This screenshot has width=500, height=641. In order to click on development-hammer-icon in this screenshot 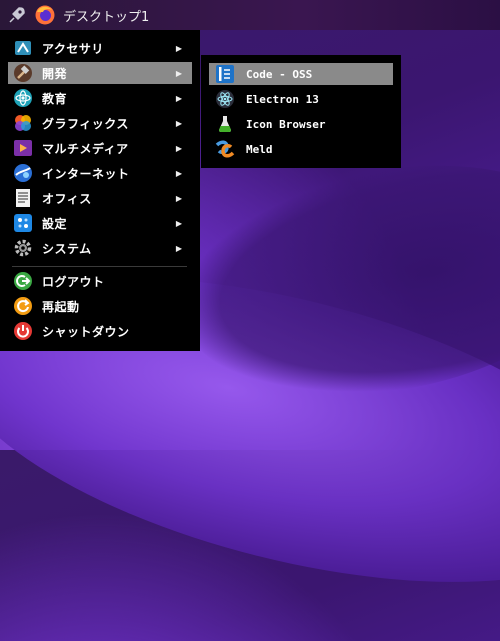, I will do `click(23, 73)`.